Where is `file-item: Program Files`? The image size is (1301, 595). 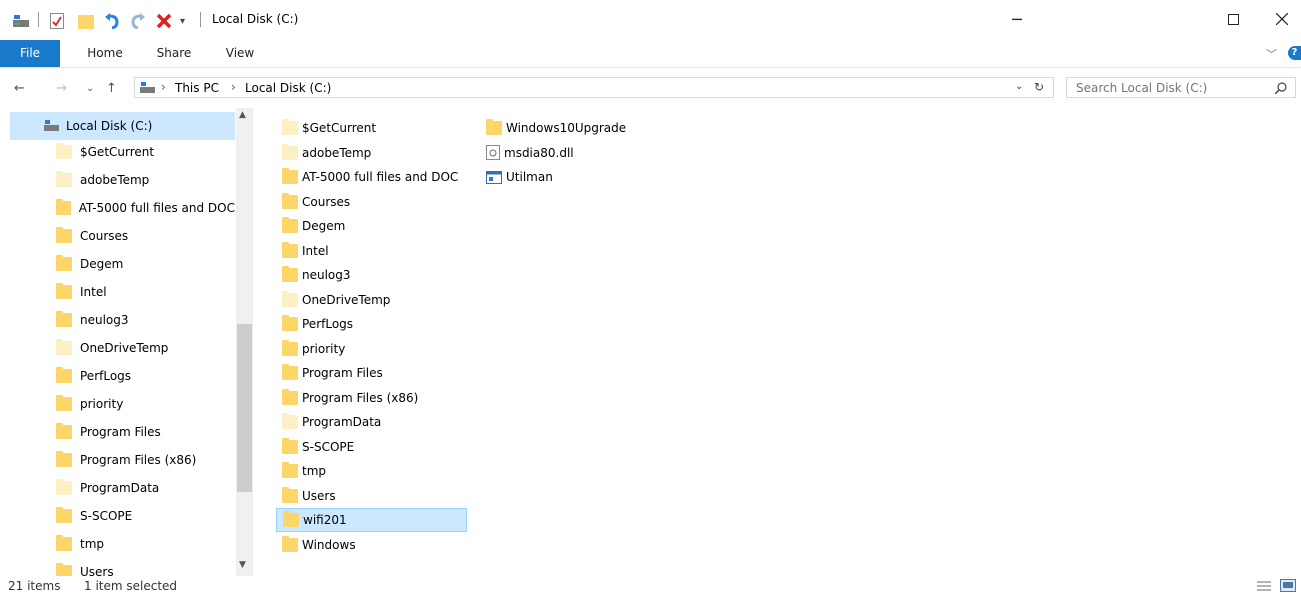 file-item: Program Files is located at coordinates (371, 373).